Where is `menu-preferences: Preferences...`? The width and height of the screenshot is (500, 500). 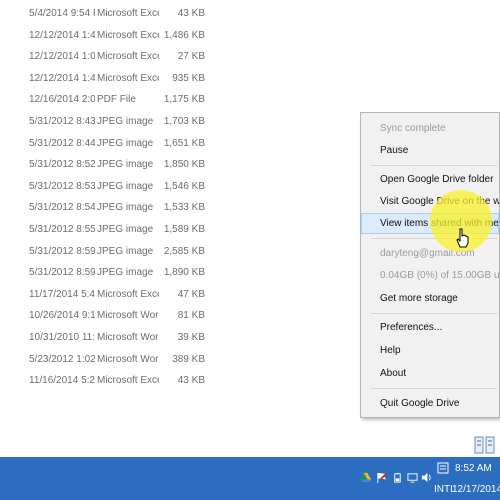
menu-preferences: Preferences... is located at coordinates (430, 327).